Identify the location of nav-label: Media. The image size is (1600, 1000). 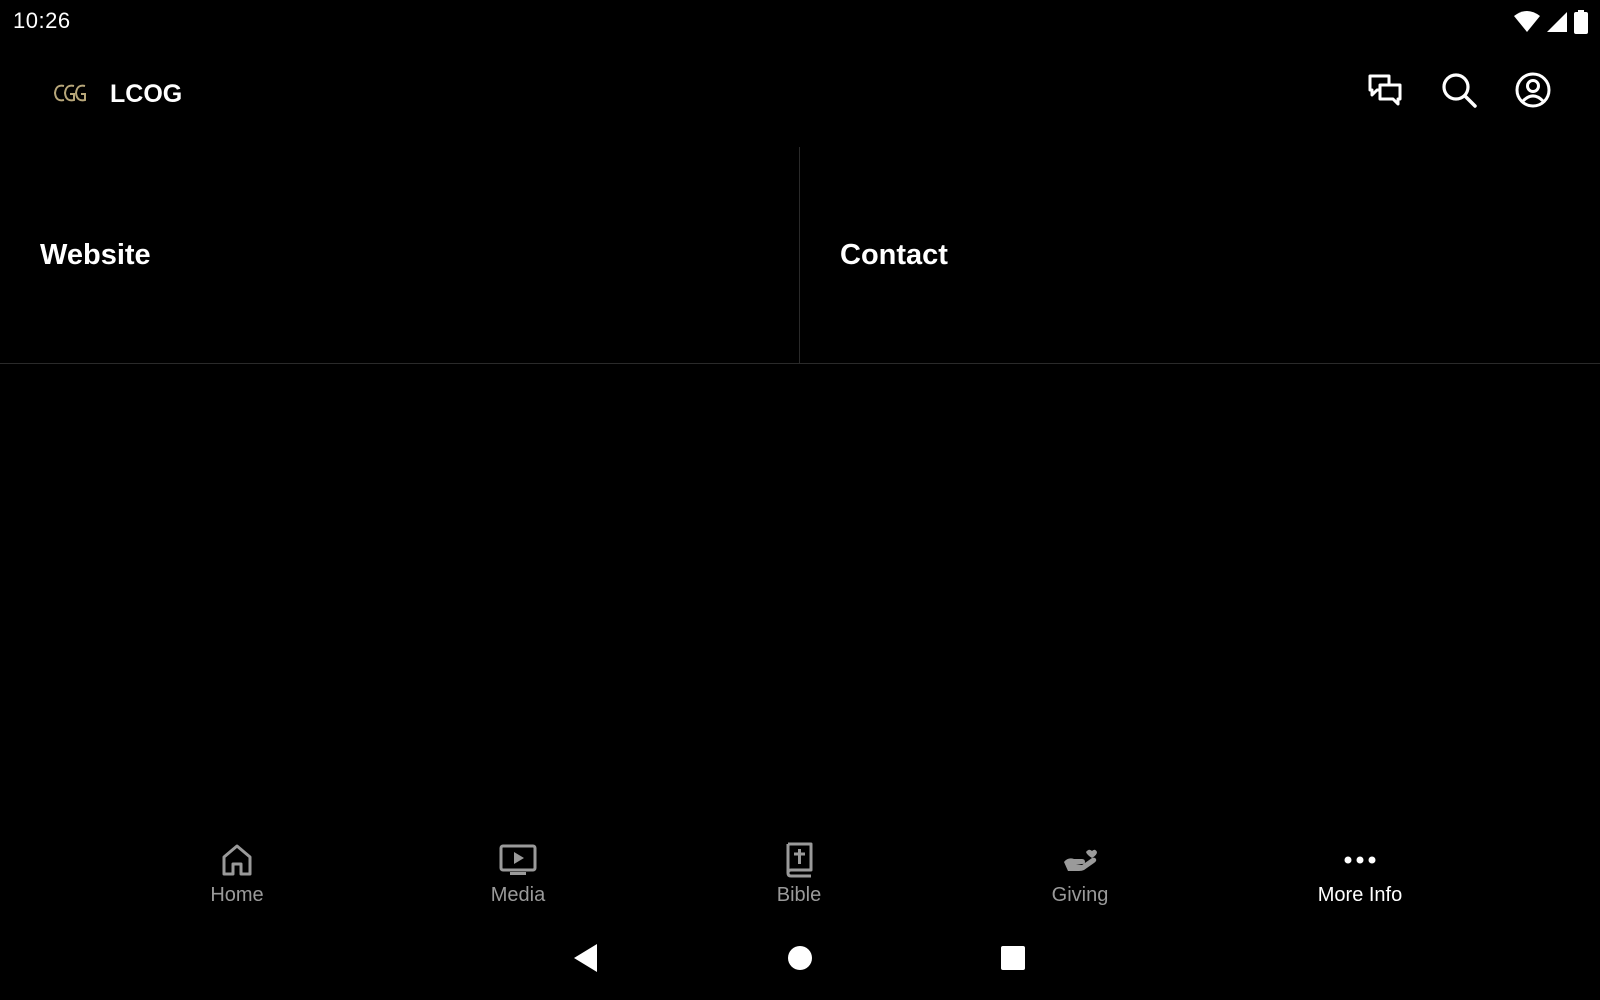
(518, 895).